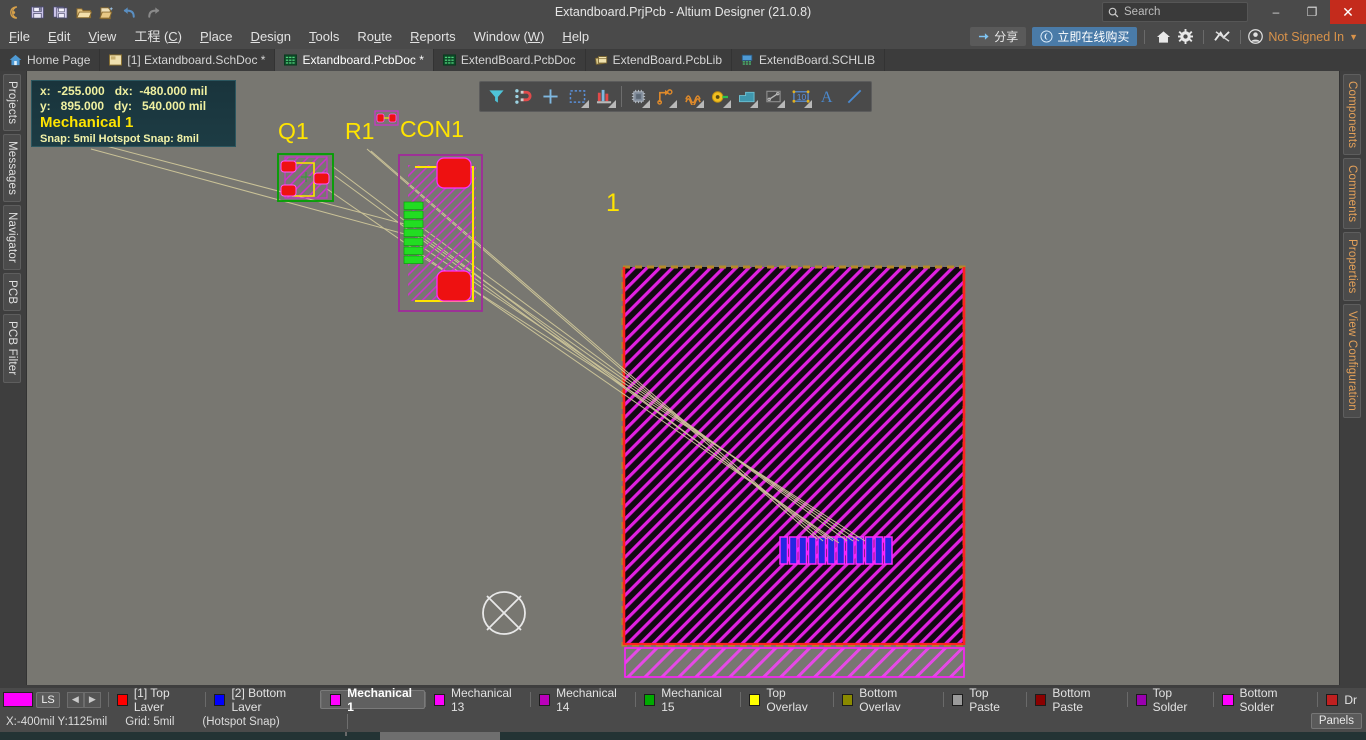 The height and width of the screenshot is (740, 1366). I want to click on buy-label: 立即在线购买, so click(1093, 37).